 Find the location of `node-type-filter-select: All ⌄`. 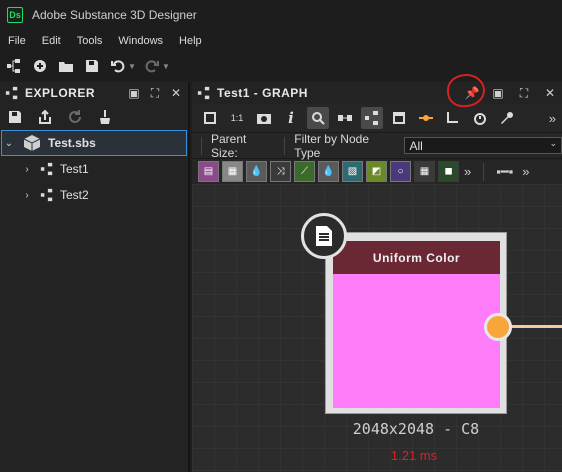

node-type-filter-select: All ⌄ is located at coordinates (483, 145).